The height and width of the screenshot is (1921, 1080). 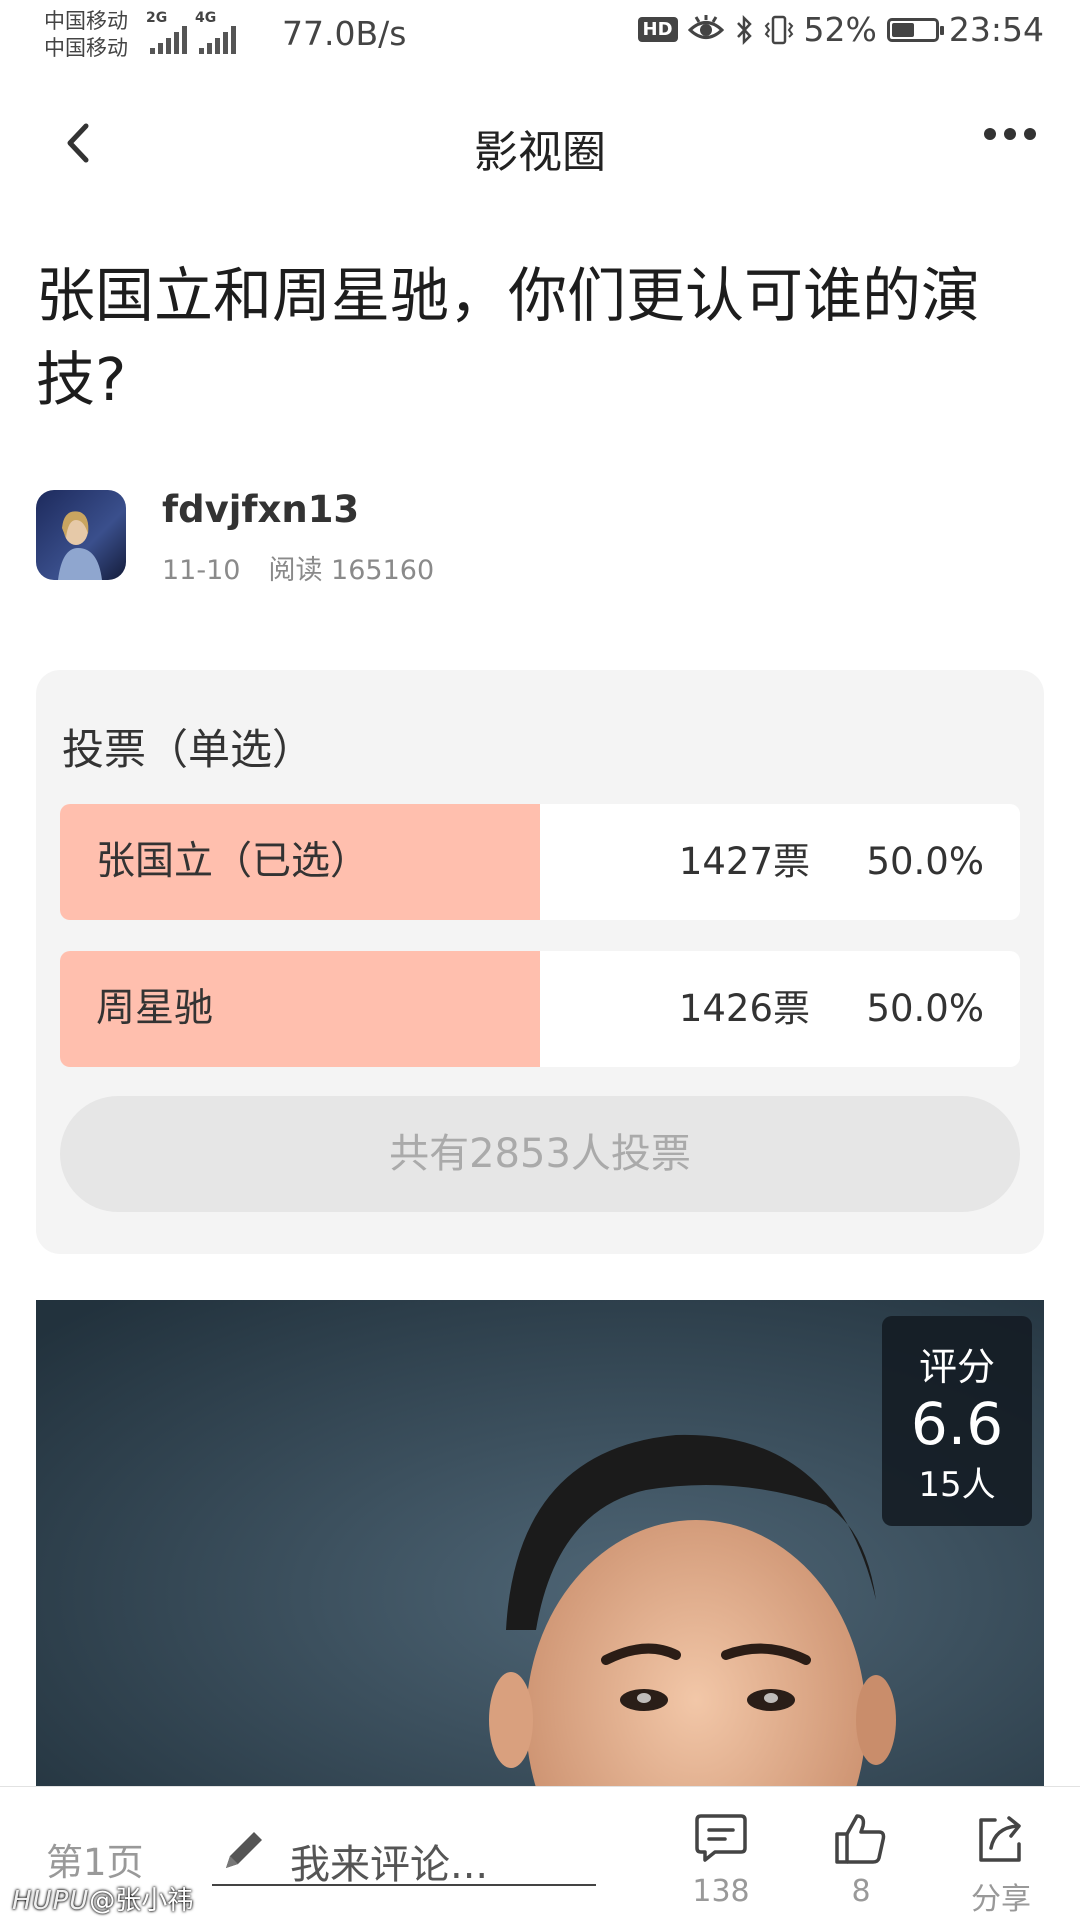 What do you see at coordinates (166, 32) in the screenshot?
I see `signal-2g-icon: 2G` at bounding box center [166, 32].